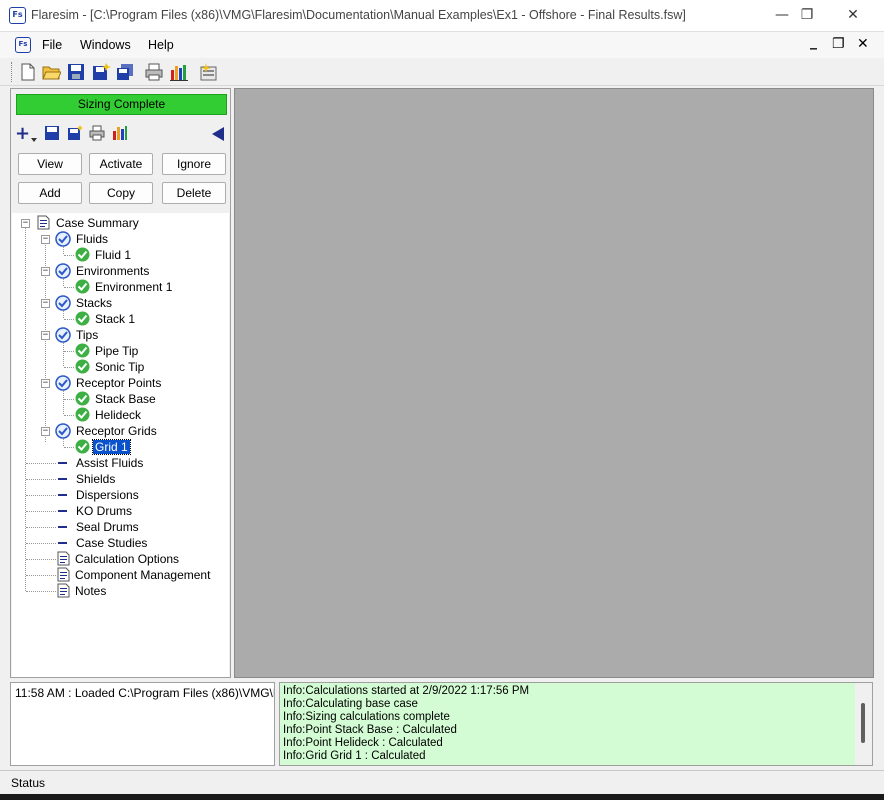 The height and width of the screenshot is (800, 884). Describe the element at coordinates (12, 72) in the screenshot. I see `toolbar-grip` at that location.